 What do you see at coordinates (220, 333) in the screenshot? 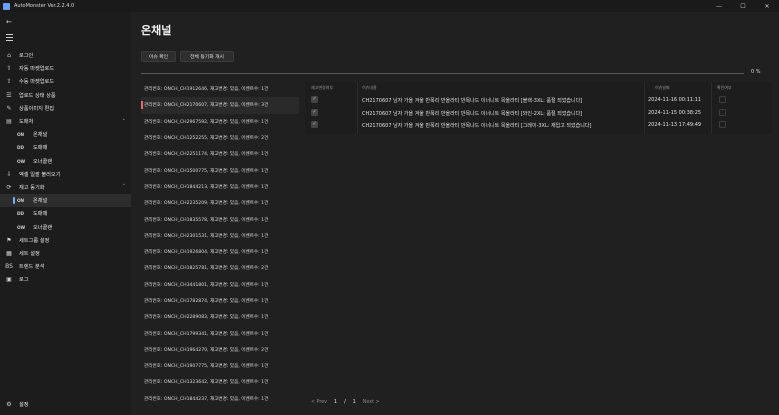
I see `list-item: 관리번호: ONCH_CH1799341, 재고변경: 있음, 이벤트수: 1건` at bounding box center [220, 333].